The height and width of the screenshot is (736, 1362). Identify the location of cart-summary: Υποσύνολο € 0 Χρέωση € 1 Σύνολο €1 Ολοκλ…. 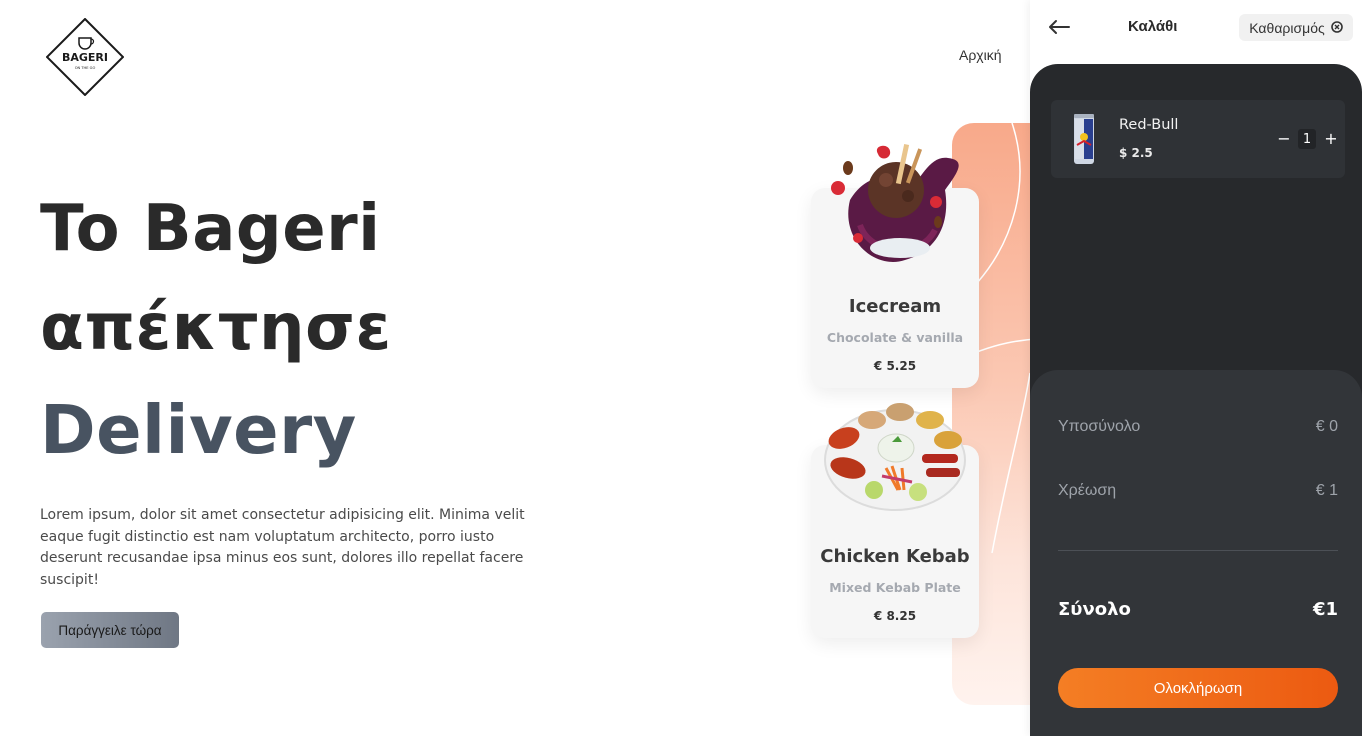
(1196, 553).